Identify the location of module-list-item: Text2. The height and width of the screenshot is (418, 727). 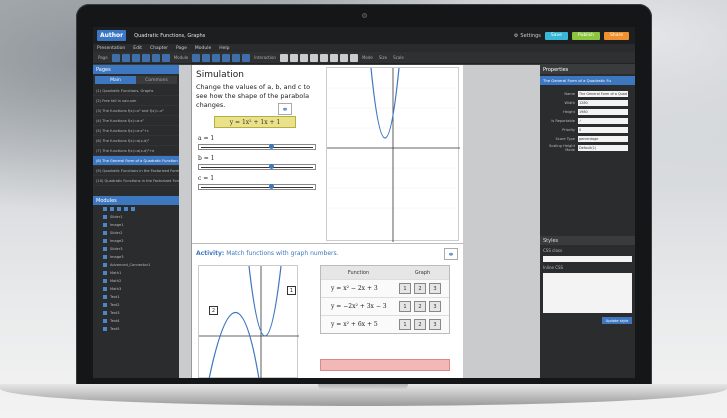
(136, 305).